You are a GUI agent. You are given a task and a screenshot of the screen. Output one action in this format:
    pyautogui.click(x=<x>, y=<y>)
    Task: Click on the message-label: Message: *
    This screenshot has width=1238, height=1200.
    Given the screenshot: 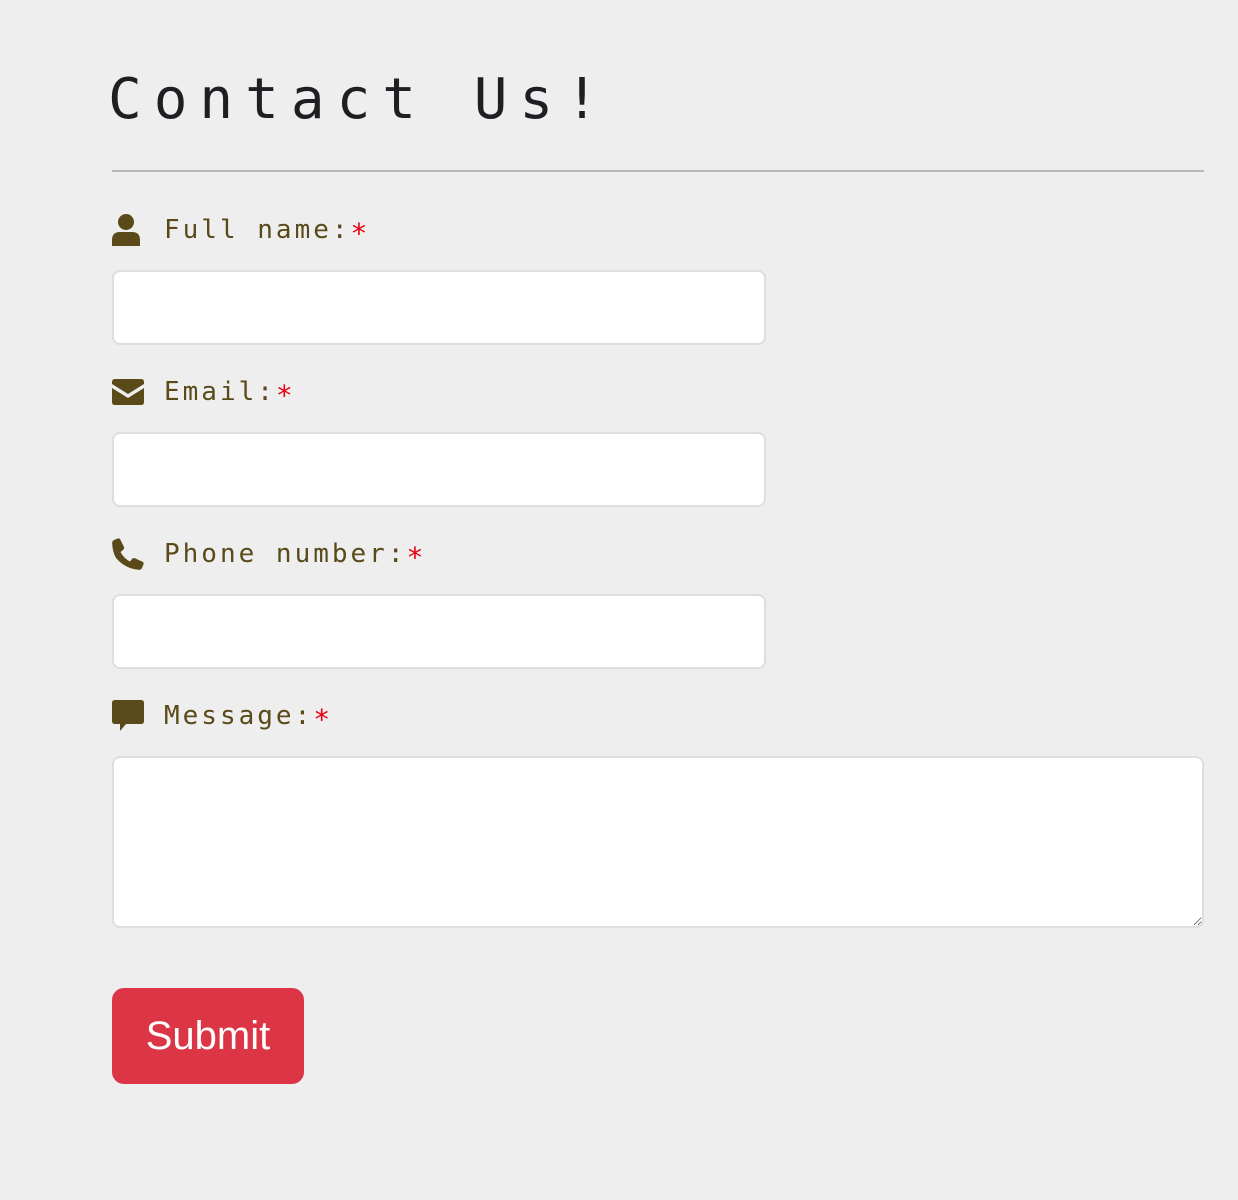 What is the action you would take?
    pyautogui.click(x=221, y=717)
    